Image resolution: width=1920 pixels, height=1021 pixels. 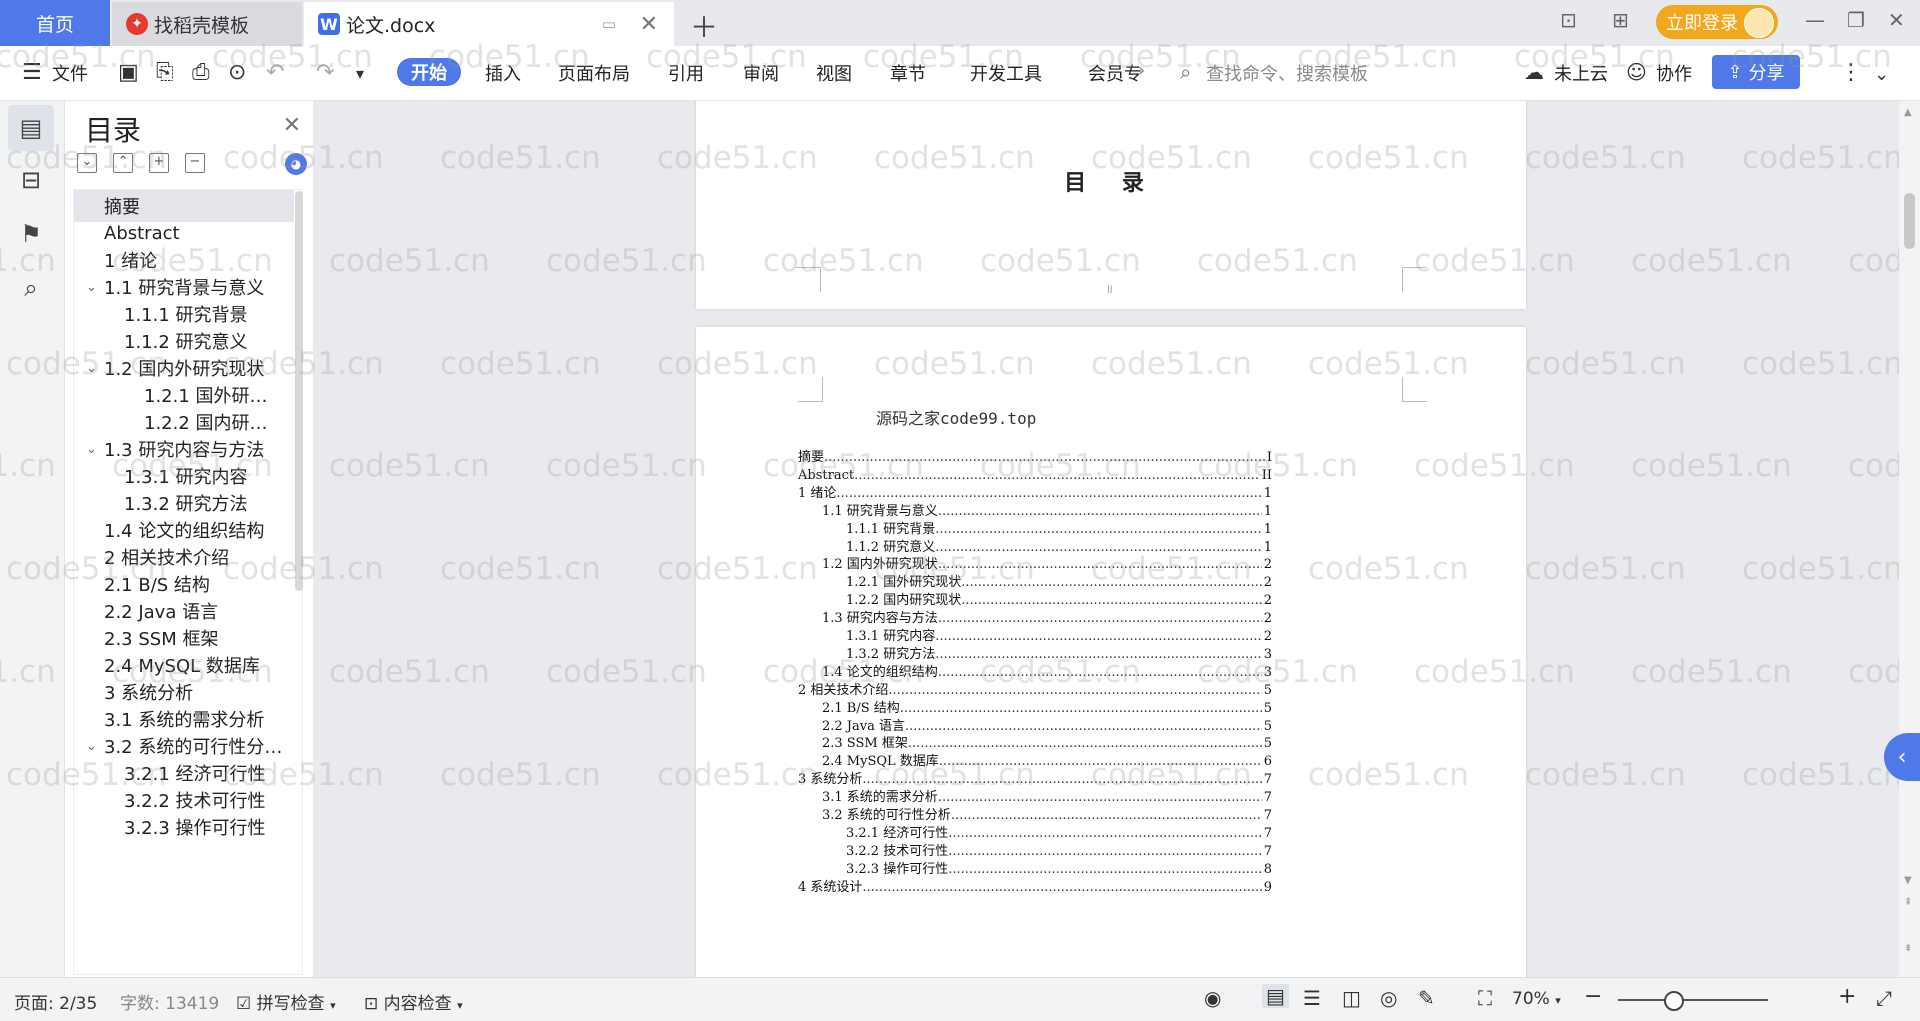 I want to click on toc-scrollbar, so click(x=299, y=391).